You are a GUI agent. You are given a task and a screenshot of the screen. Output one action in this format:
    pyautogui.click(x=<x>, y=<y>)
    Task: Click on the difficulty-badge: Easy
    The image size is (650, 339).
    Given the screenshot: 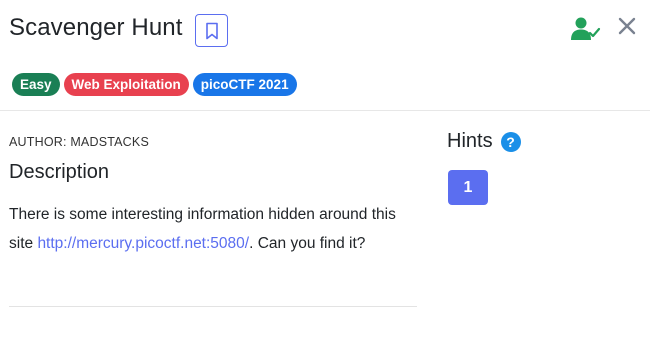 What is the action you would take?
    pyautogui.click(x=36, y=84)
    